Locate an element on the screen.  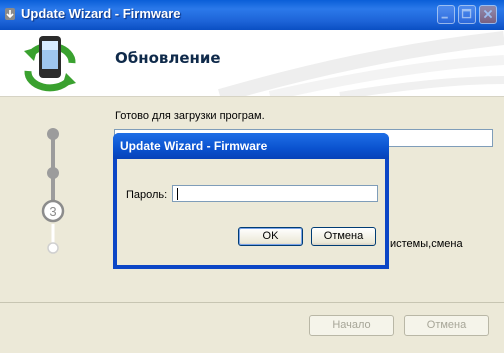
password-input is located at coordinates (275, 193).